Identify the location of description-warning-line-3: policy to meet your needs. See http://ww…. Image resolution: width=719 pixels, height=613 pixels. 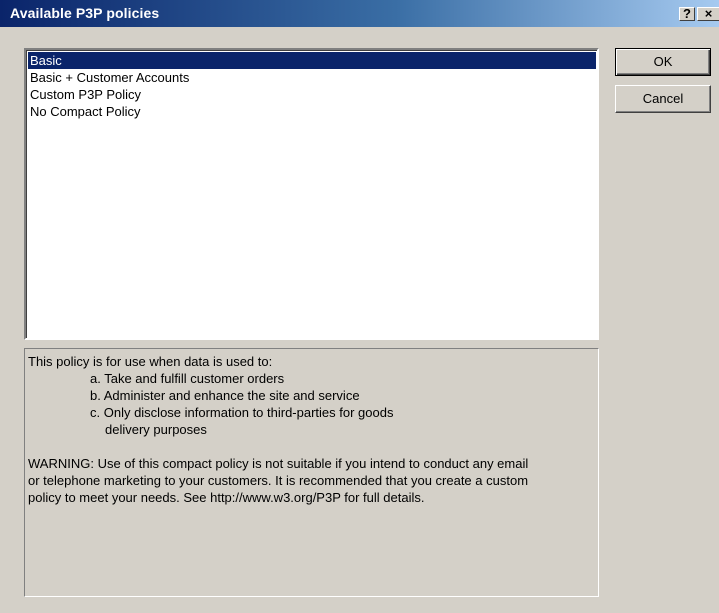
(226, 497).